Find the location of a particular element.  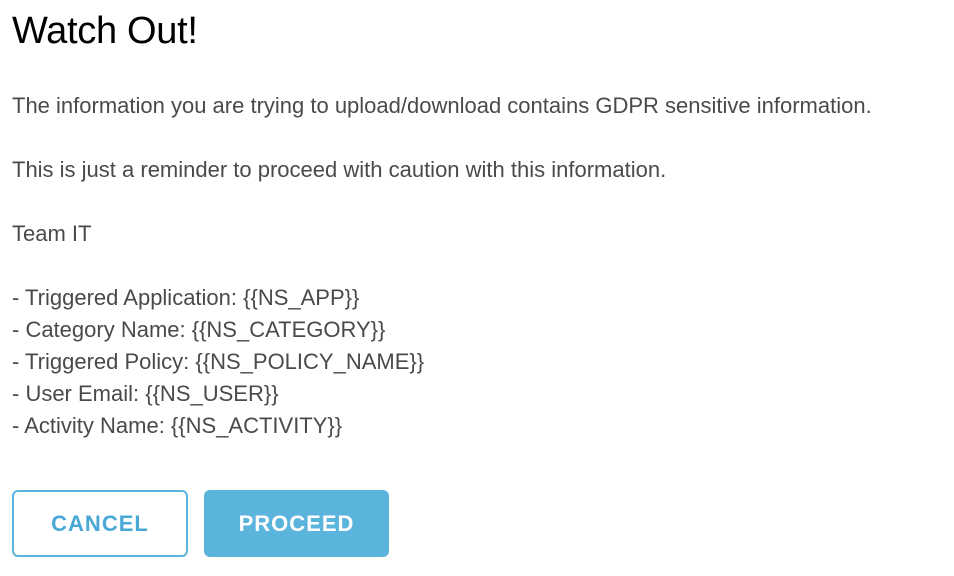

detail-triggered-application: - Triggered Application: {{NS_APP}} is located at coordinates (186, 297).